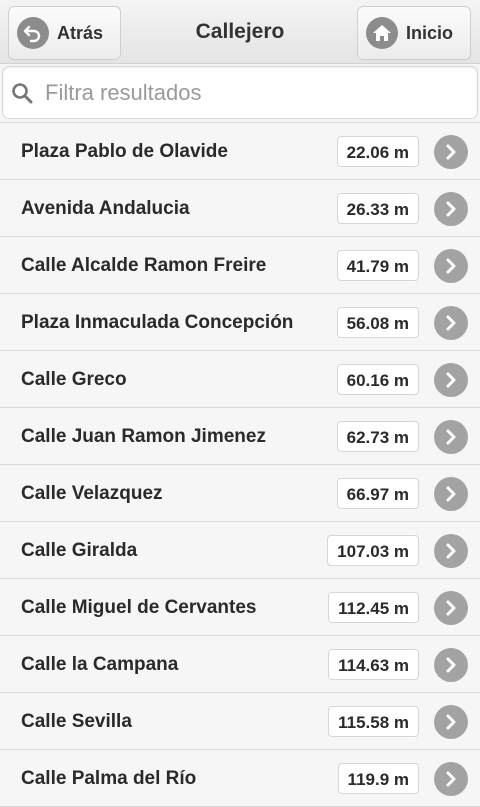 This screenshot has height=807, width=480. I want to click on street-name: Avenida Andalucia, so click(105, 208).